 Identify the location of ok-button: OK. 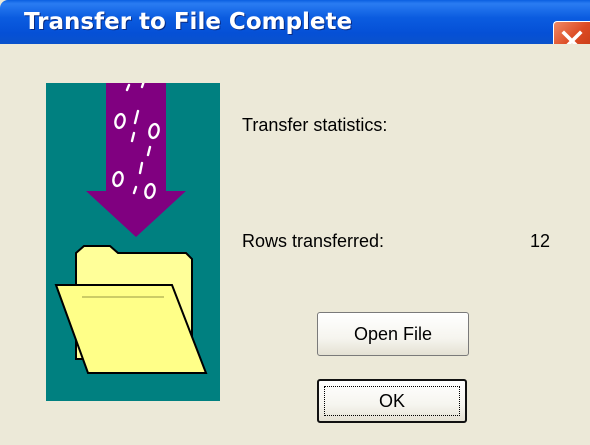
(392, 401).